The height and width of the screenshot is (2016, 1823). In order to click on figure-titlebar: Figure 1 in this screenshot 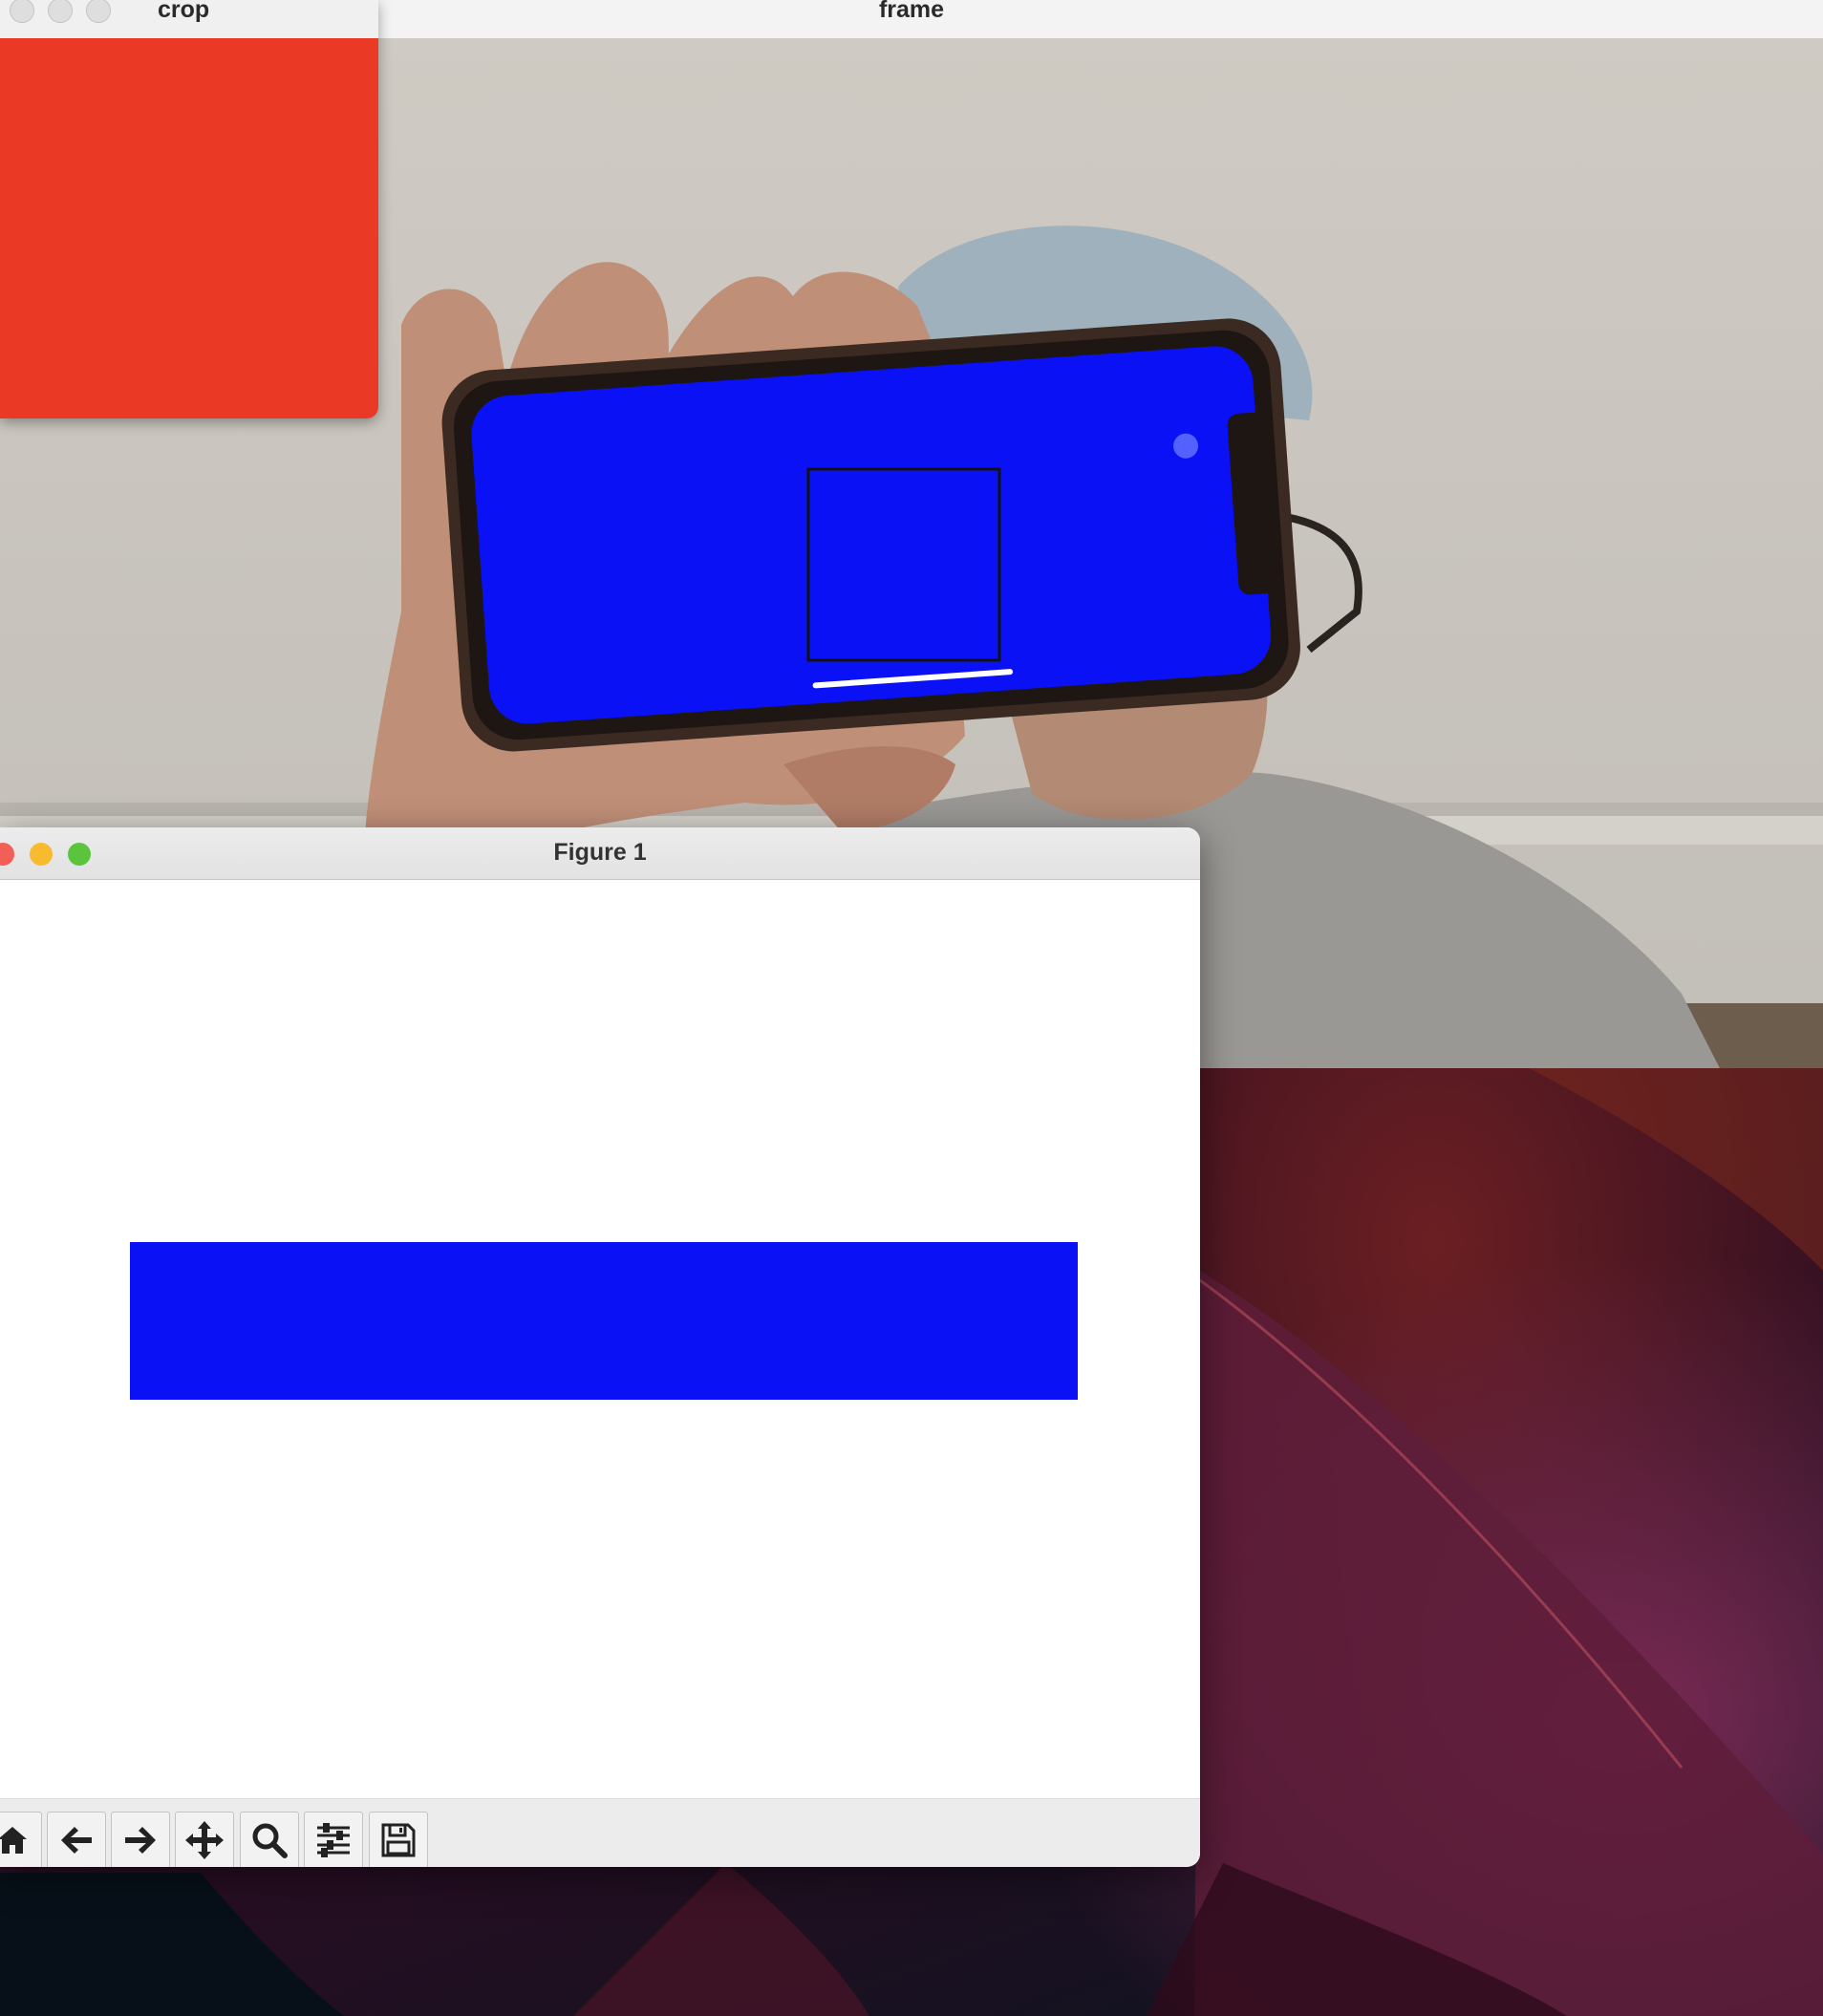, I will do `click(600, 853)`.